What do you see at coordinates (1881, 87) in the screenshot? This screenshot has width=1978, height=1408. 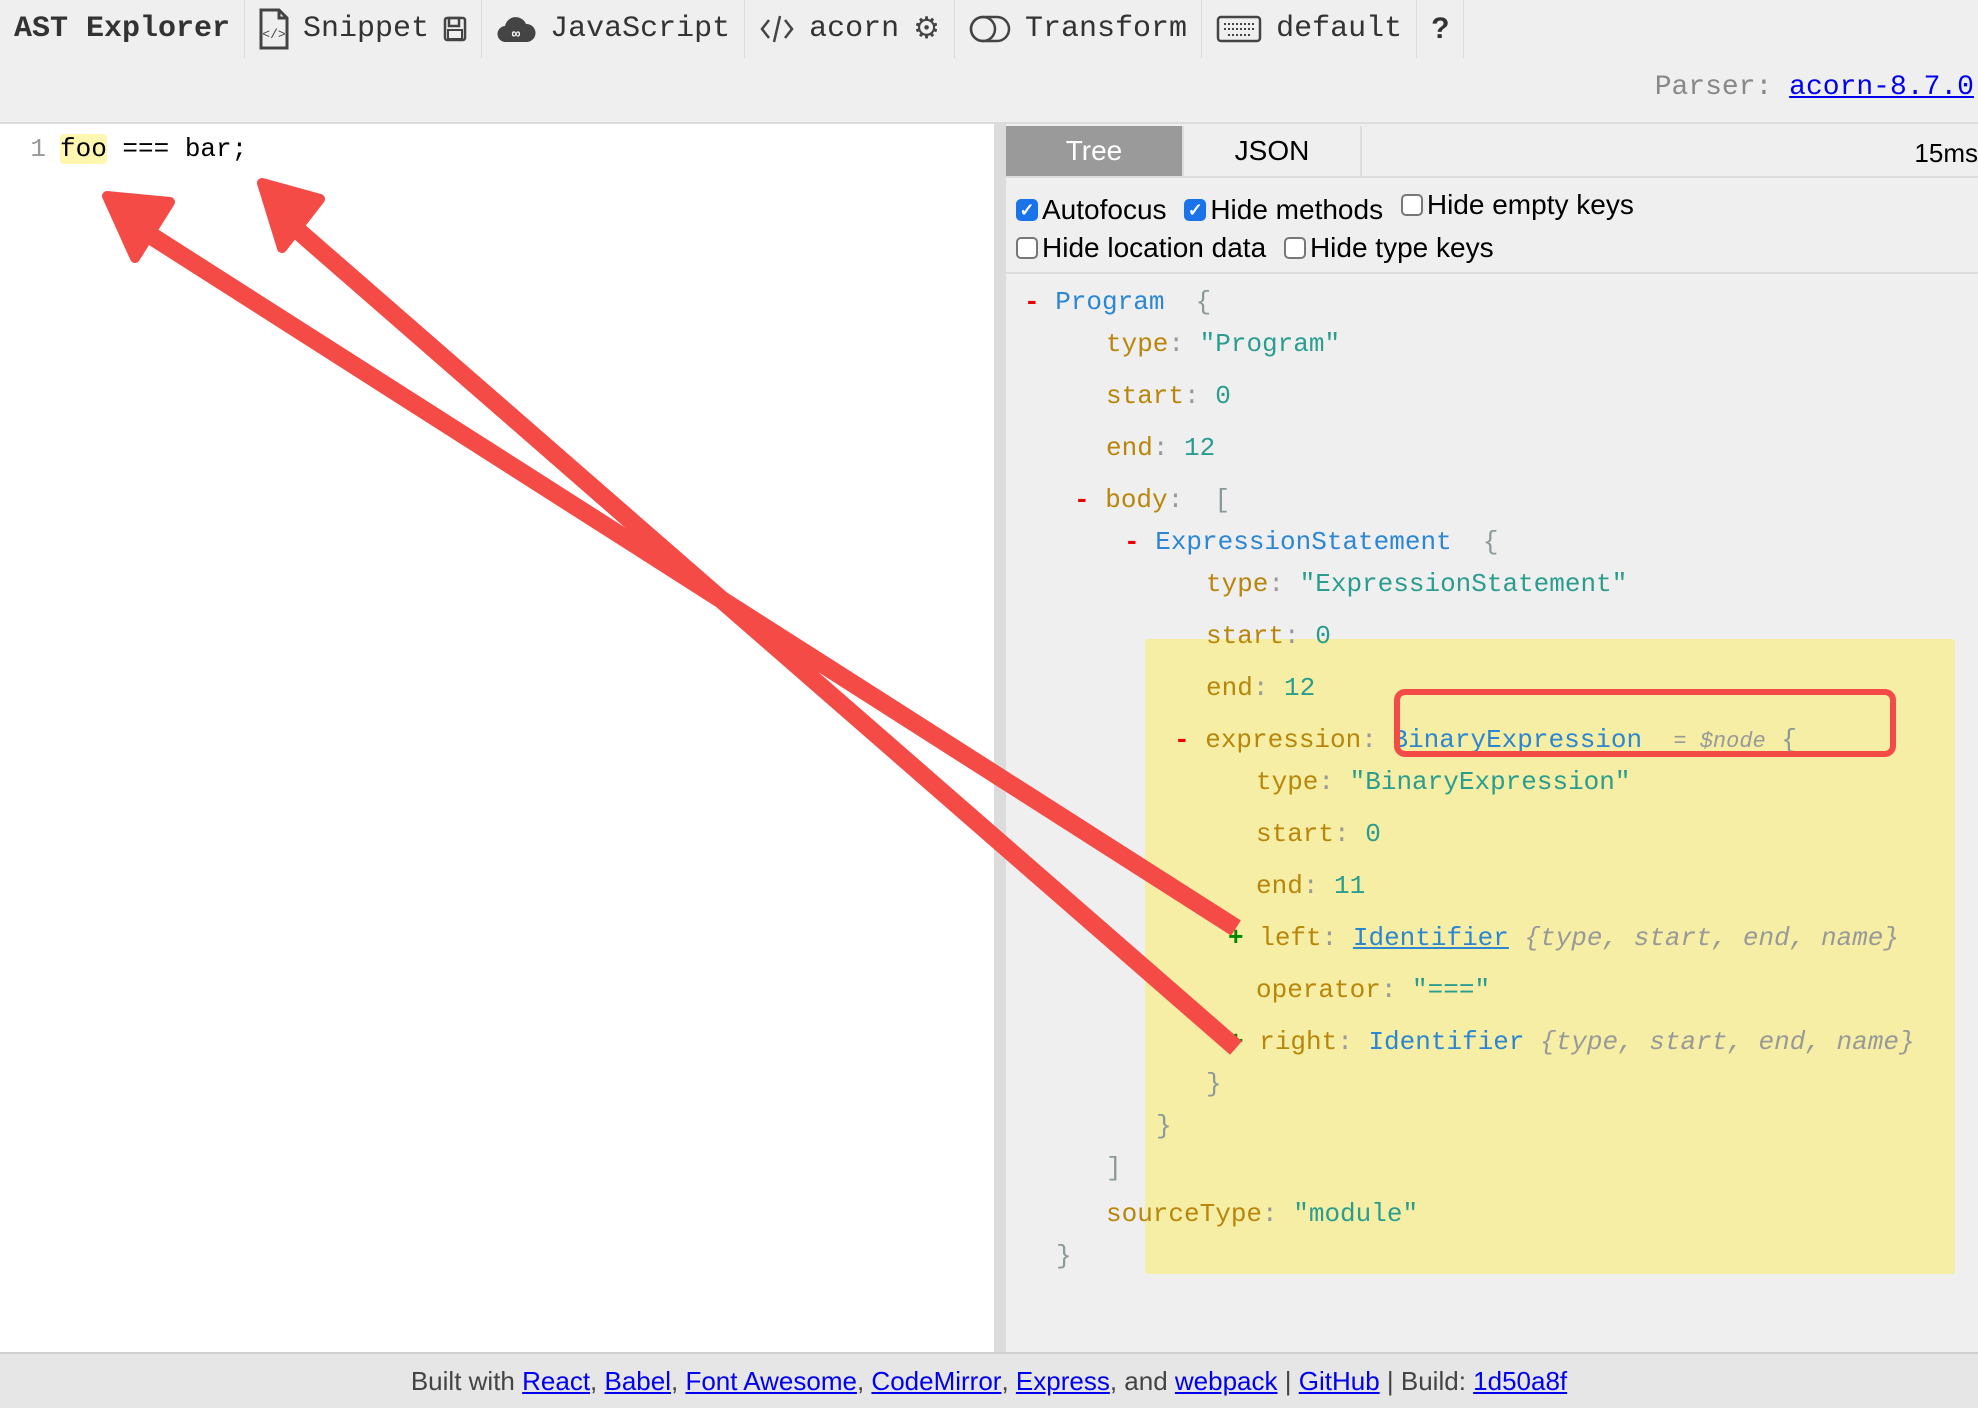 I see `parser-version-link: acorn-8.7.0` at bounding box center [1881, 87].